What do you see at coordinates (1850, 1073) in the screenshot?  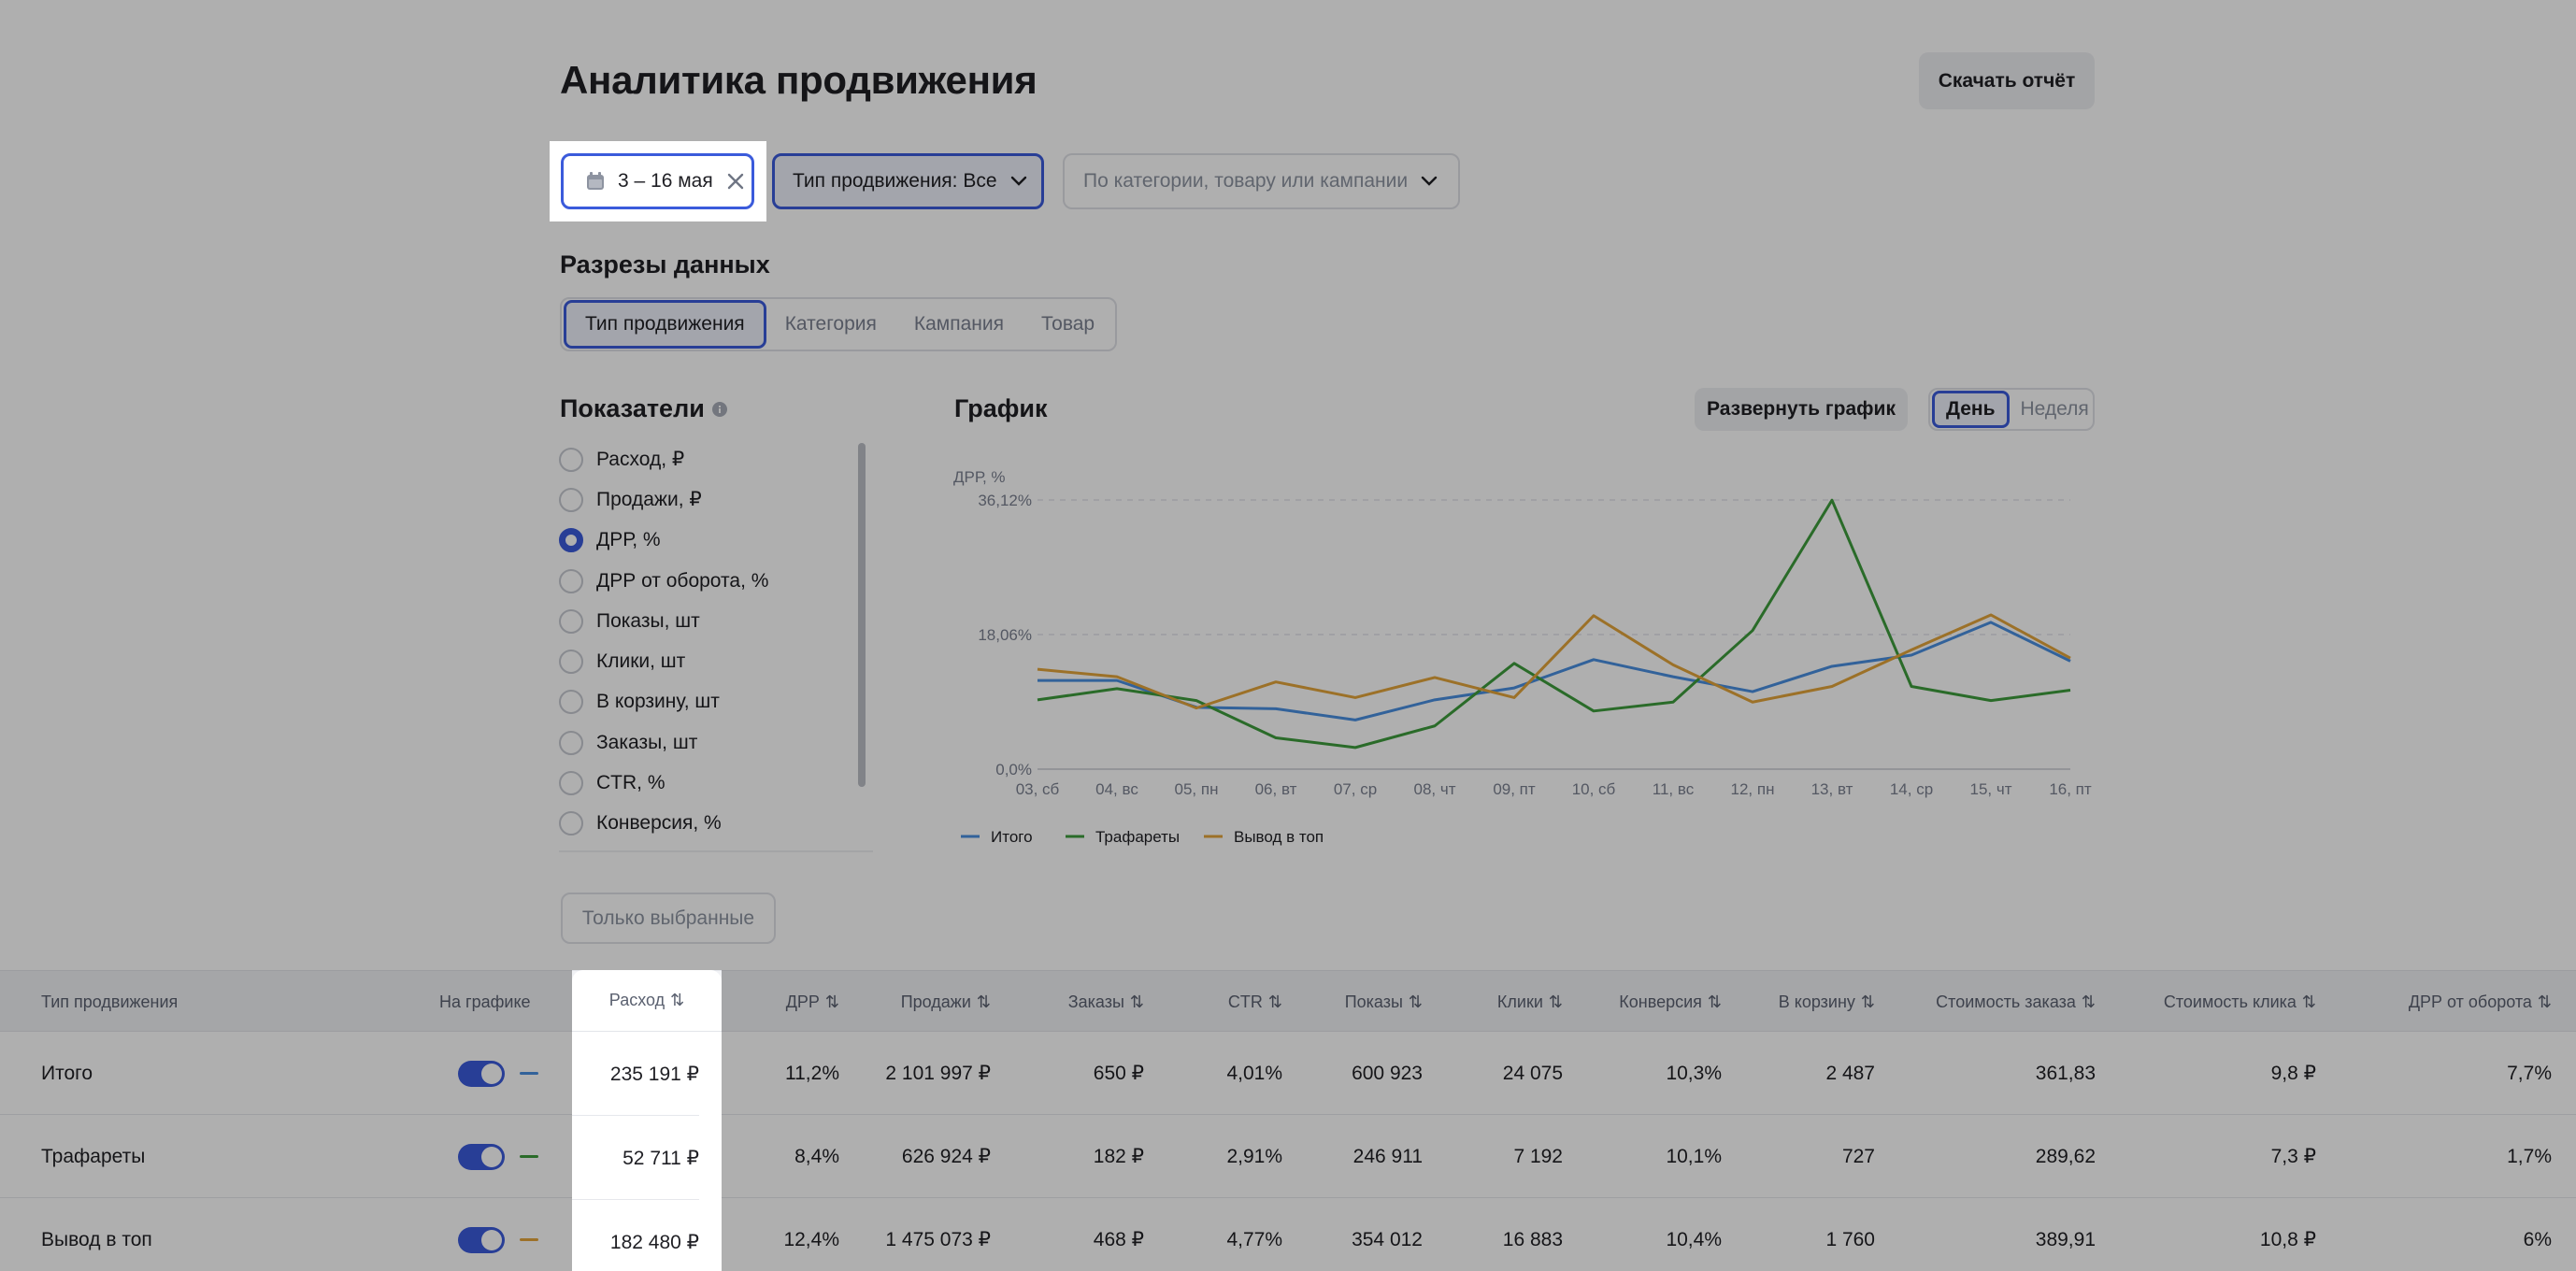 I see `table-cell: 2 487` at bounding box center [1850, 1073].